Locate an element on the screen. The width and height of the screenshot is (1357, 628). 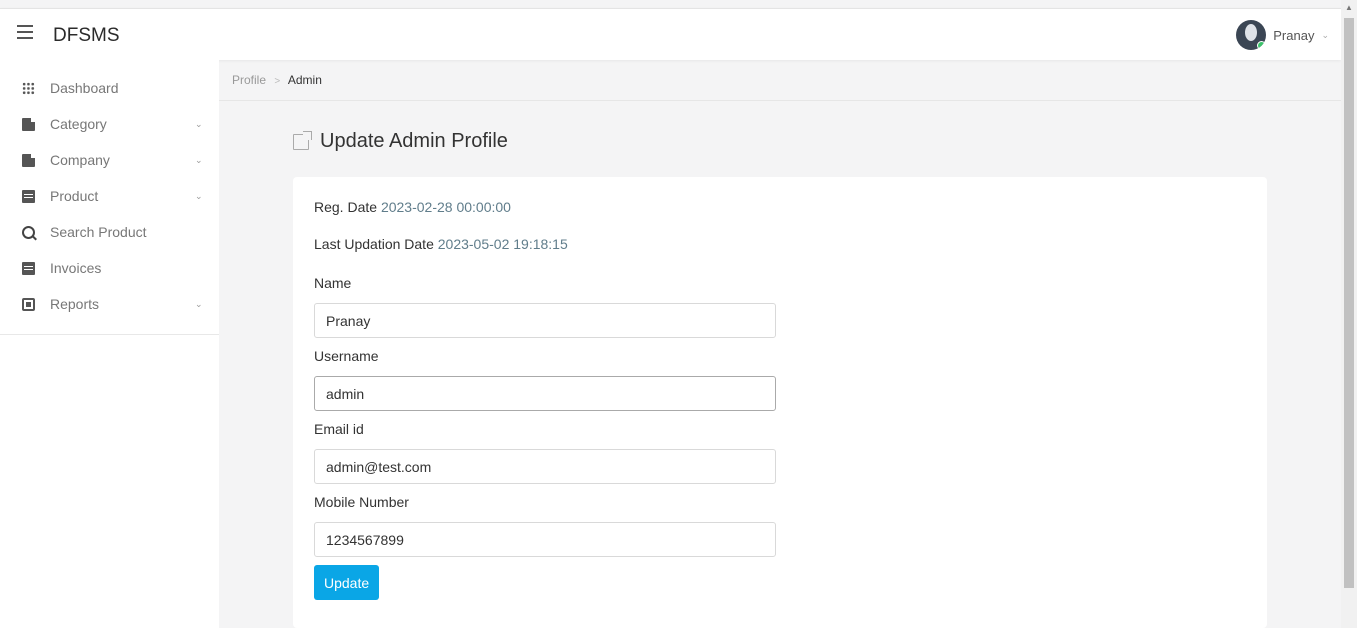
sidebar-item-dashboard: Dashboard is located at coordinates (109, 88).